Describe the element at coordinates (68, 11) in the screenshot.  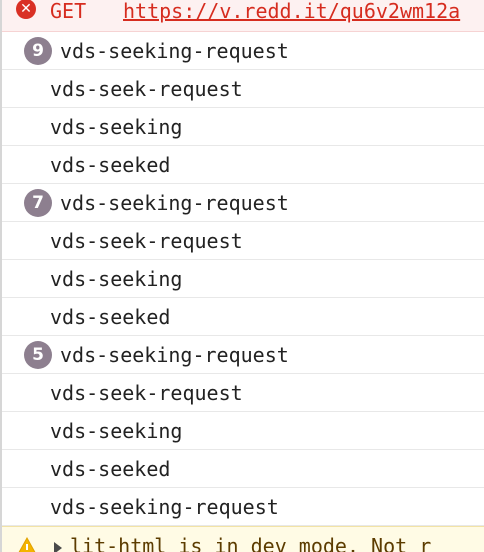
I see `request-method: GET` at that location.